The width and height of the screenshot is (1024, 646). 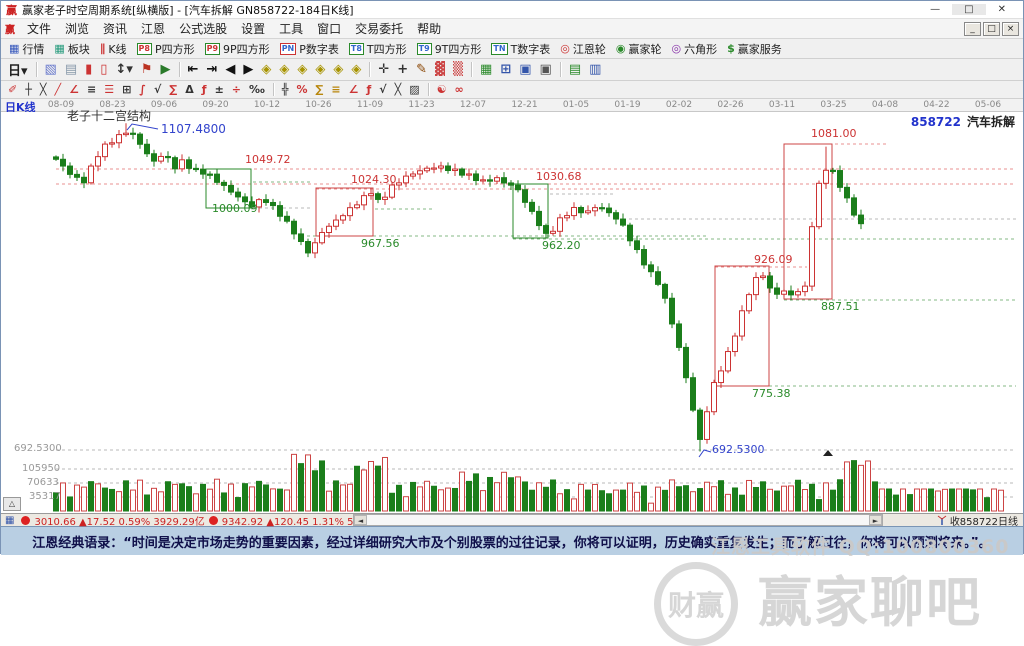 What do you see at coordinates (212, 48) in the screenshot?
I see `p9-icon: P9` at bounding box center [212, 48].